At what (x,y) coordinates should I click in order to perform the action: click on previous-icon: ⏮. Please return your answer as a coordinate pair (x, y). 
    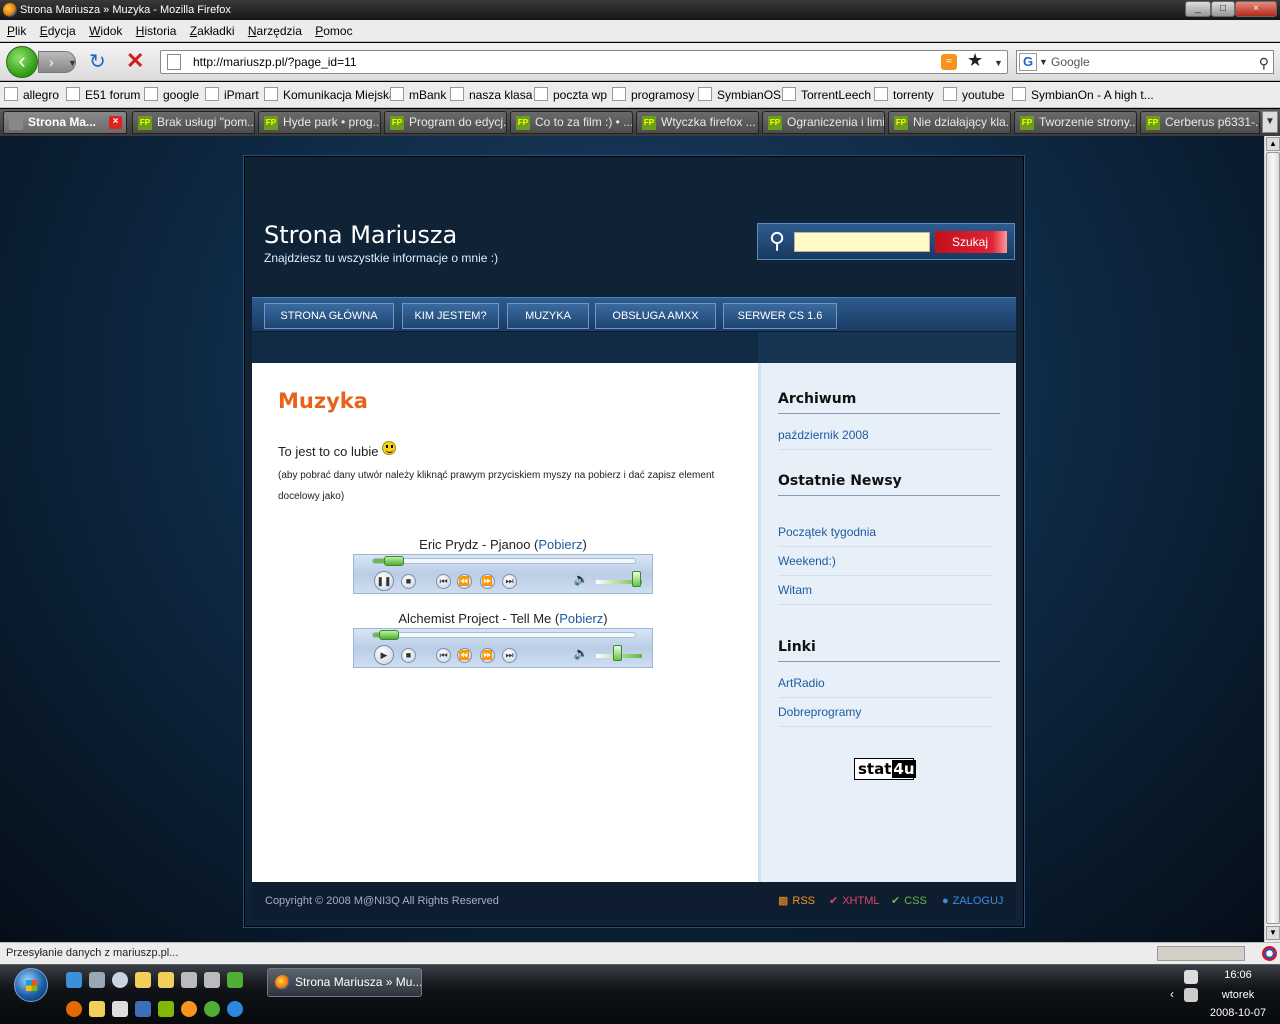
    Looking at the image, I should click on (443, 581).